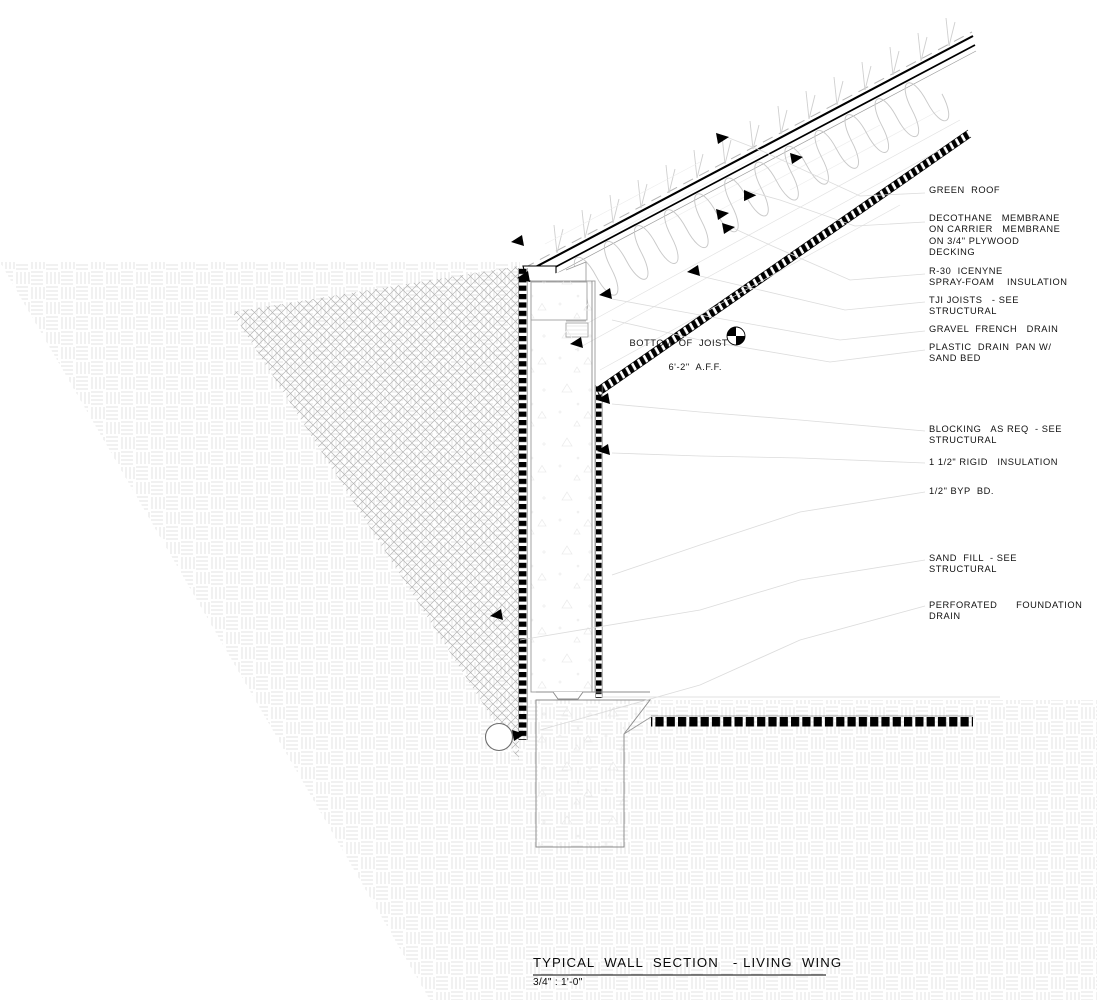  I want to click on level-datum-icon, so click(736, 336).